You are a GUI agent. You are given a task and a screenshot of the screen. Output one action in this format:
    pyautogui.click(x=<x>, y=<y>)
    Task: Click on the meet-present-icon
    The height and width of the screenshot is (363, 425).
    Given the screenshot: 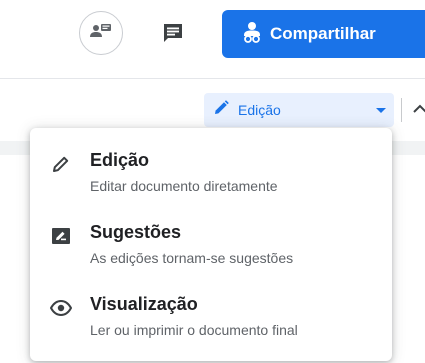 What is the action you would take?
    pyautogui.click(x=101, y=33)
    